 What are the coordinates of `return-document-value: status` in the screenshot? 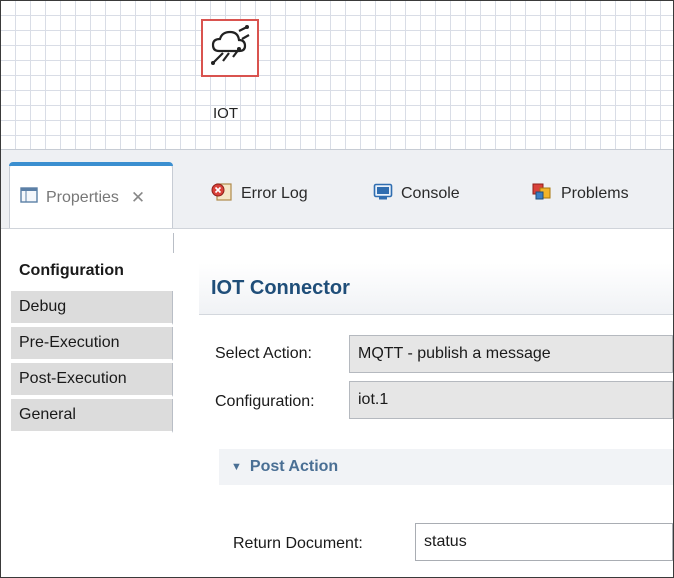 It's located at (445, 541).